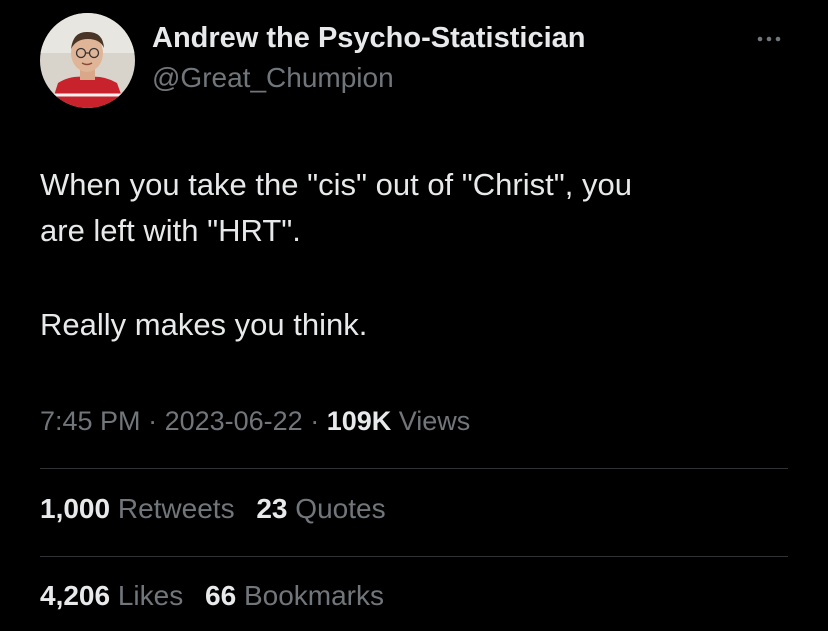 The height and width of the screenshot is (631, 828). What do you see at coordinates (340, 508) in the screenshot?
I see `quotes-label: Quotes` at bounding box center [340, 508].